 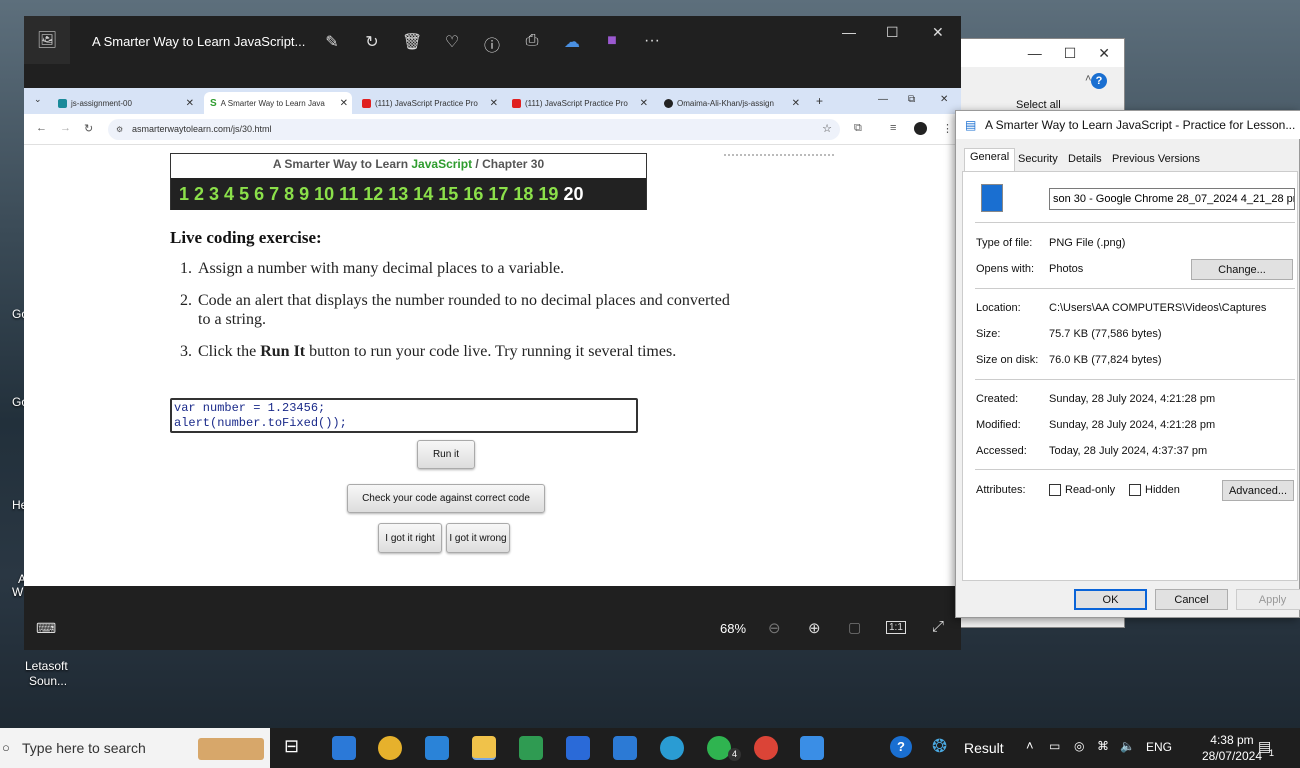 I want to click on chapter-link: 19, so click(x=548, y=194).